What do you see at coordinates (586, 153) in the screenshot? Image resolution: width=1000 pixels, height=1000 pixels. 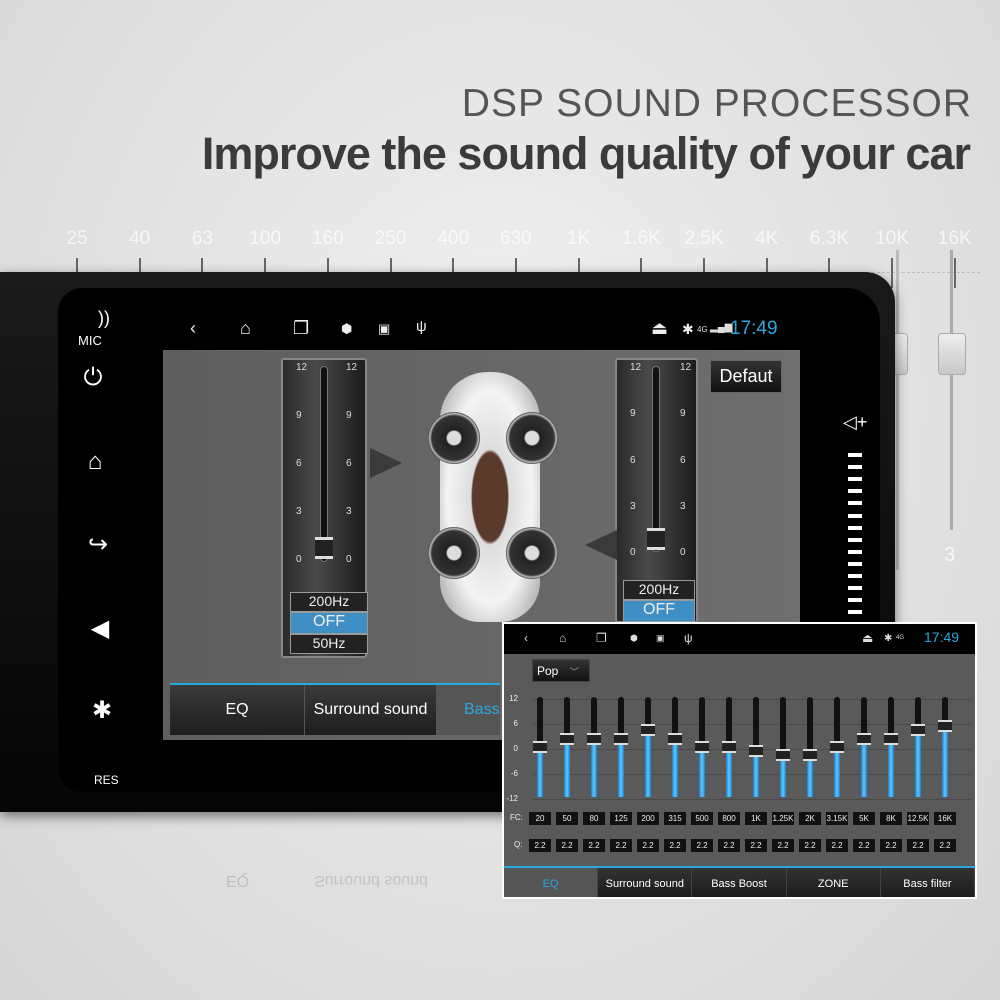 I see `headline-subtitle: Improve the sound quality of your car` at bounding box center [586, 153].